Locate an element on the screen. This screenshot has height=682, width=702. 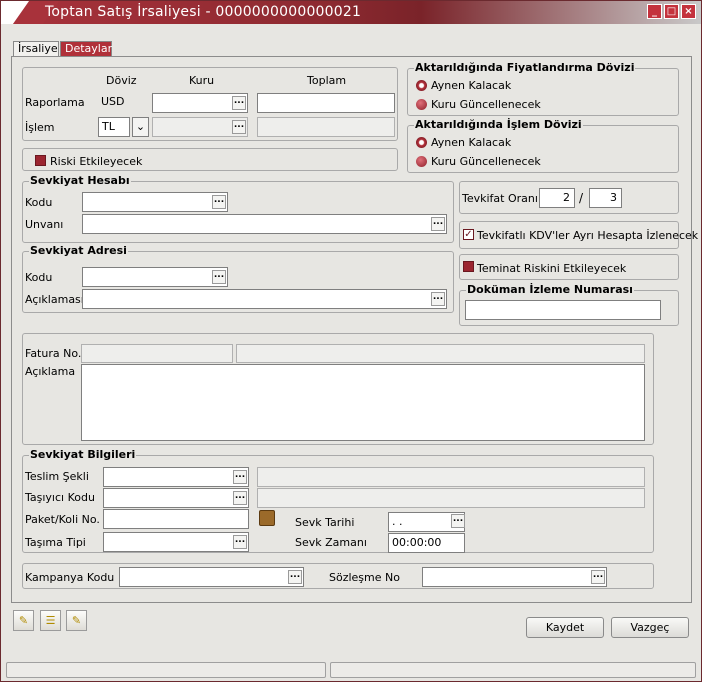
dokuman-title: Doküman İzleme Numarası is located at coordinates (550, 289).